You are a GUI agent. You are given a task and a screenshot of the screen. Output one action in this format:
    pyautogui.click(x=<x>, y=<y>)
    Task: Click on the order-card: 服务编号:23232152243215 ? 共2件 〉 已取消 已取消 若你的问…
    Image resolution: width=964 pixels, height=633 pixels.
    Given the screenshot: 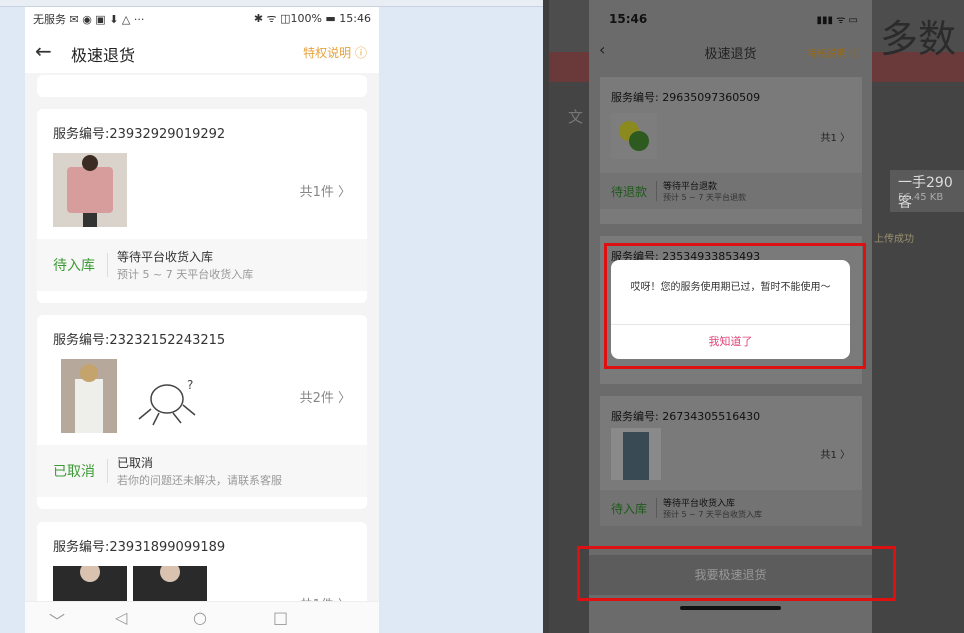 What is the action you would take?
    pyautogui.click(x=202, y=412)
    